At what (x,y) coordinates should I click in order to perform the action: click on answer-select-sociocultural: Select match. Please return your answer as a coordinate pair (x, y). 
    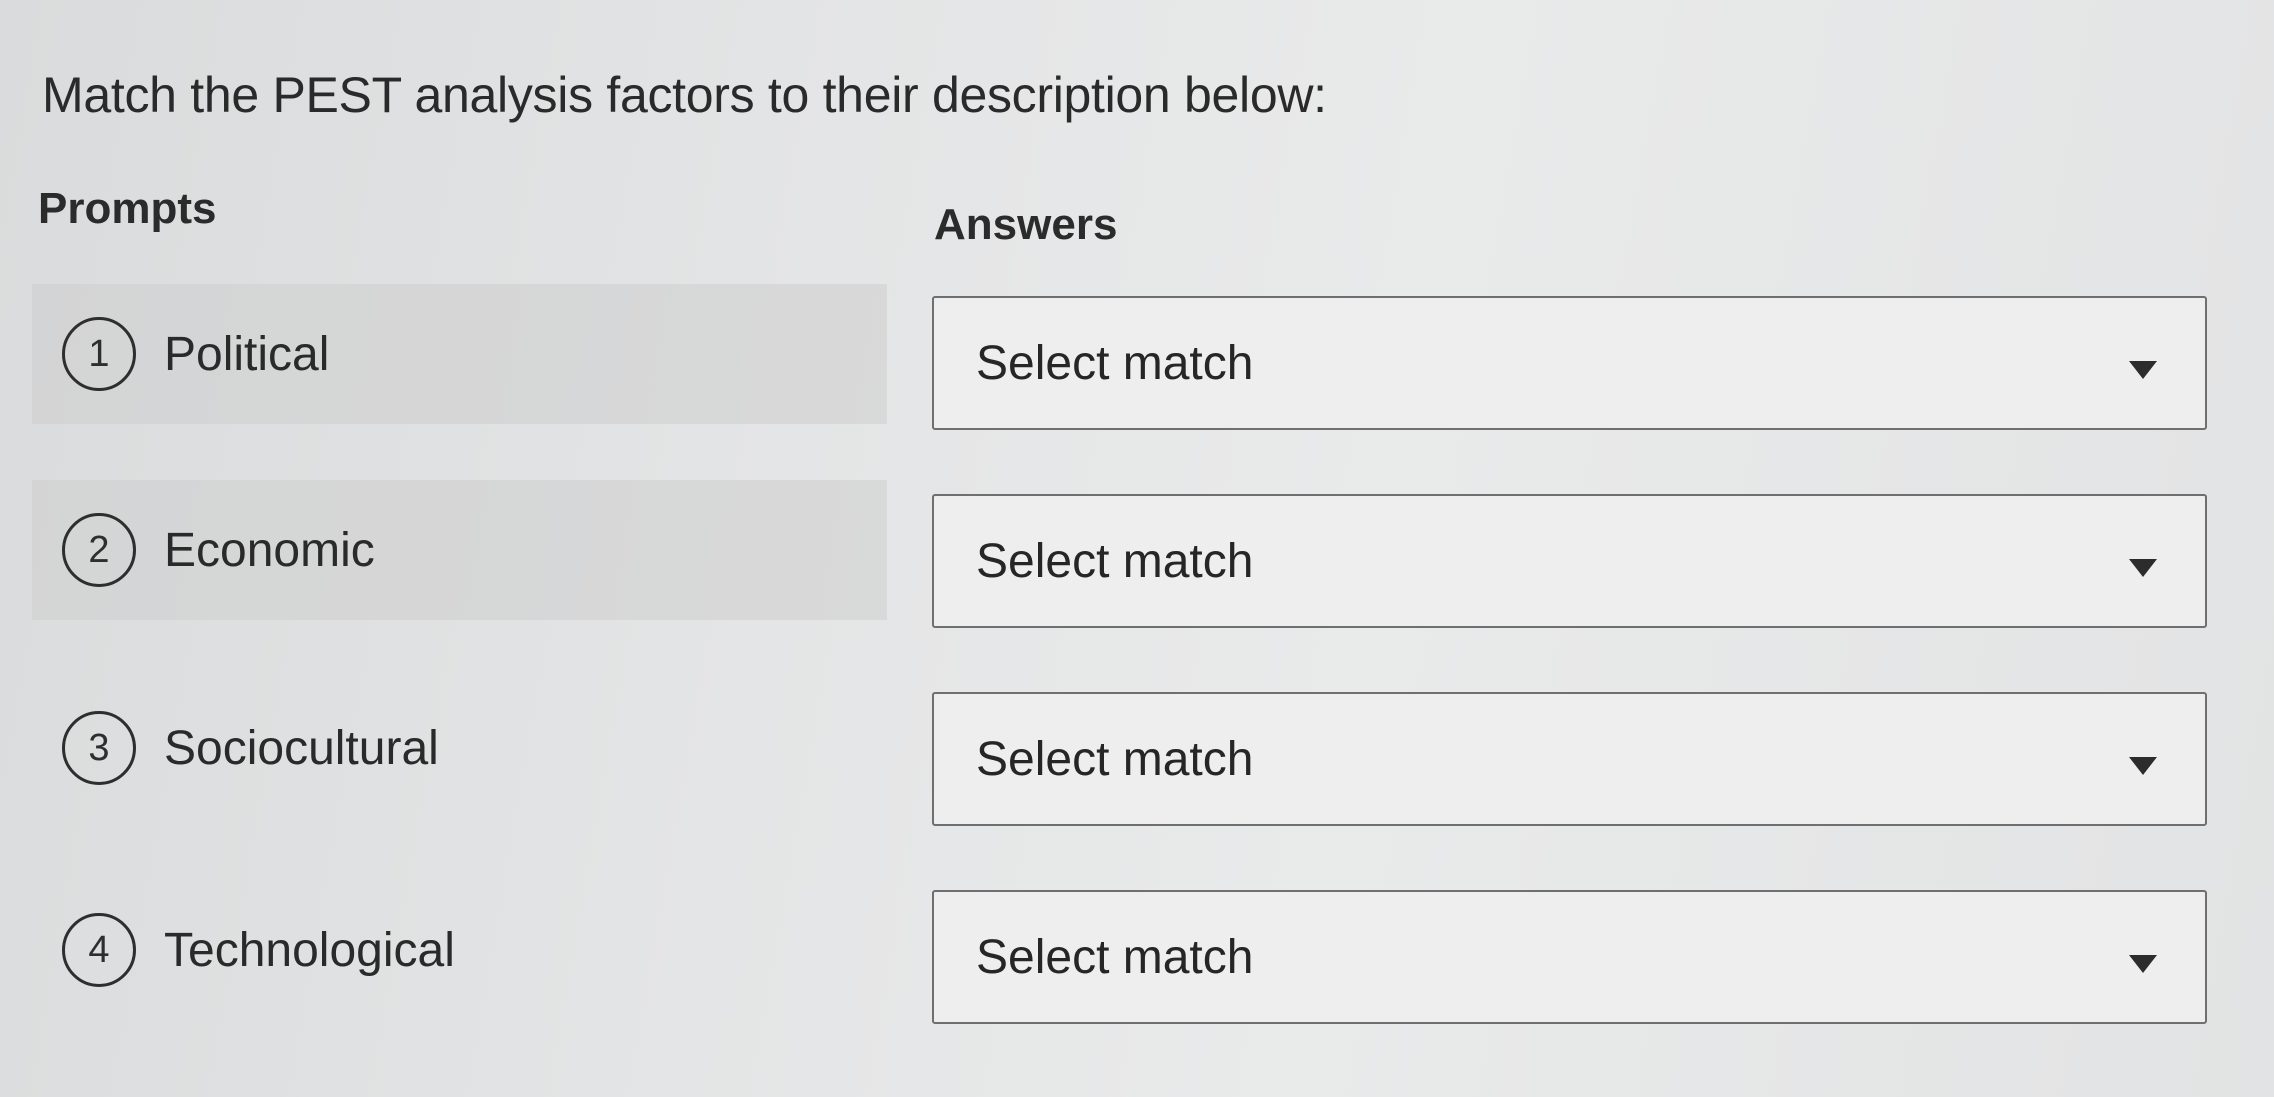
    Looking at the image, I should click on (1569, 759).